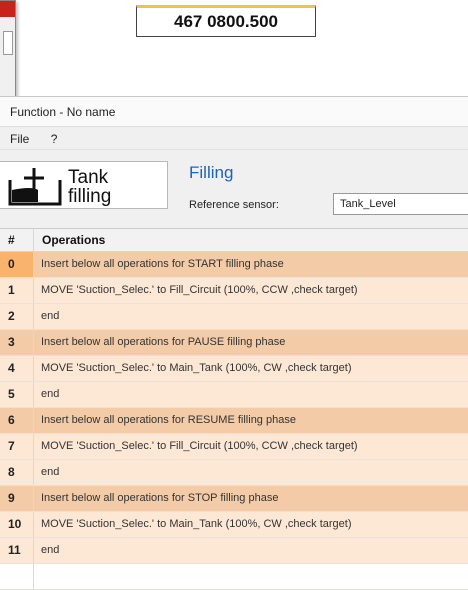  Describe the element at coordinates (17, 240) in the screenshot. I see `column-header-number: #` at that location.